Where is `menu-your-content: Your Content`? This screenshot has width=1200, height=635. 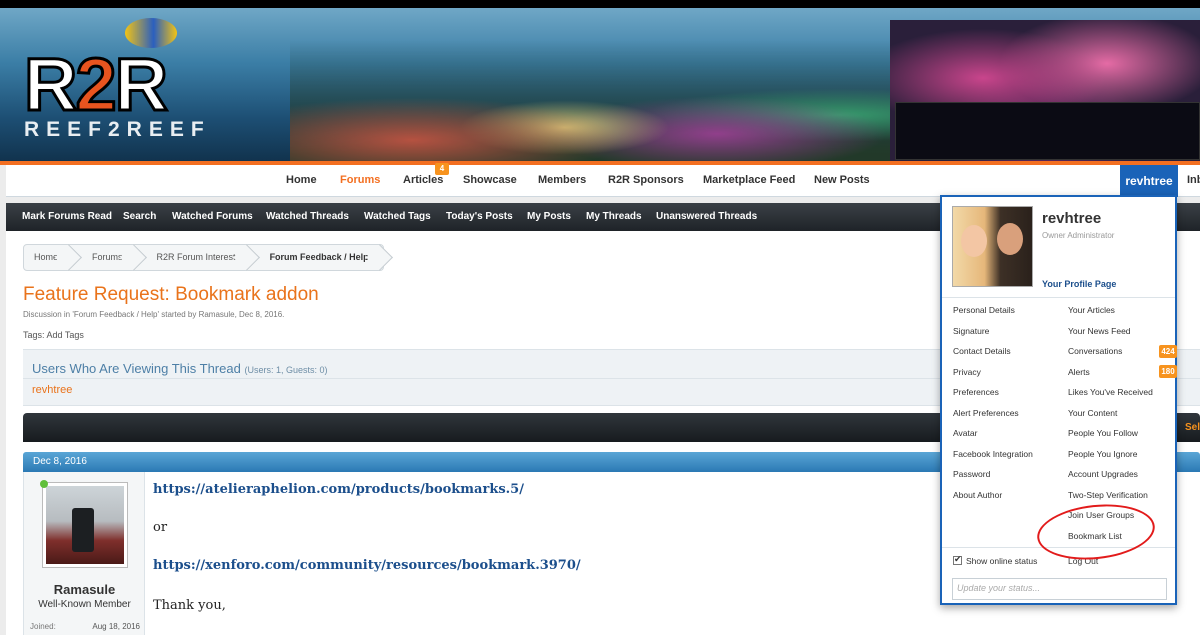
menu-your-content: Your Content is located at coordinates (1110, 418).